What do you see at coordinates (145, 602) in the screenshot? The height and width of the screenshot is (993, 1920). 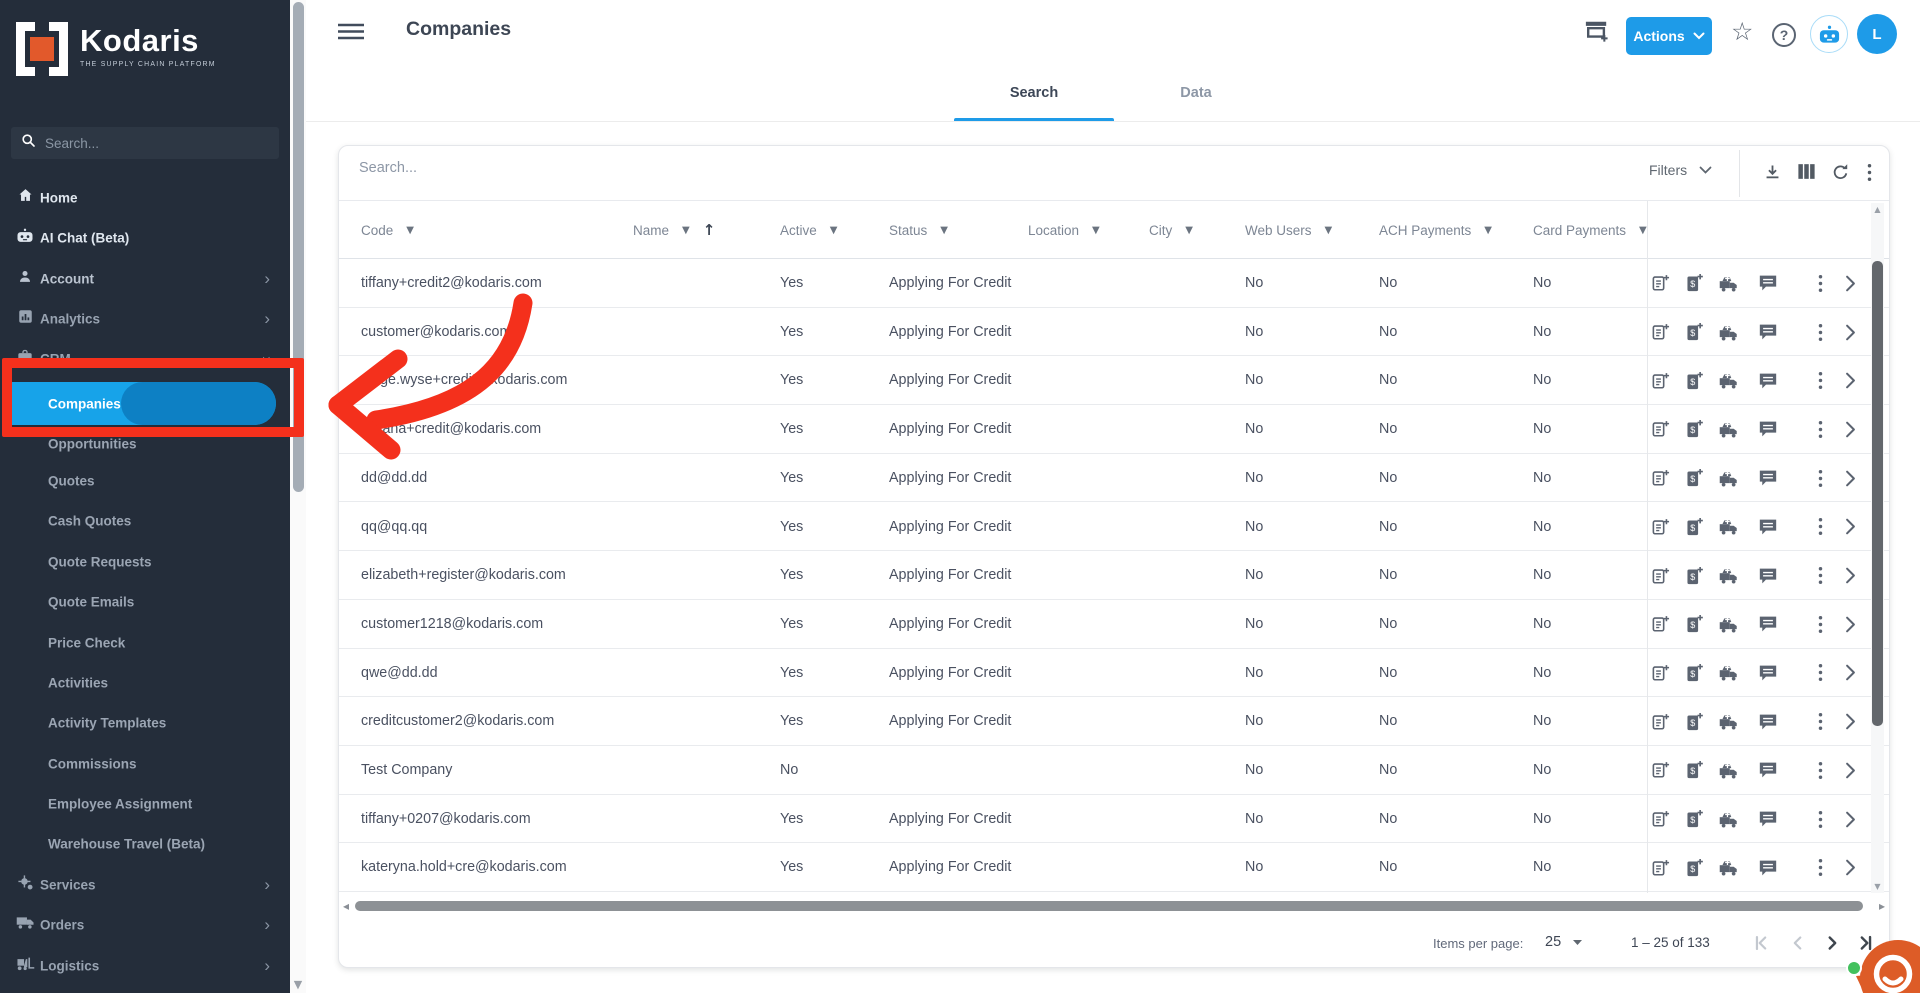 I see `sidebar-item-quote-emails: Quote Emails` at bounding box center [145, 602].